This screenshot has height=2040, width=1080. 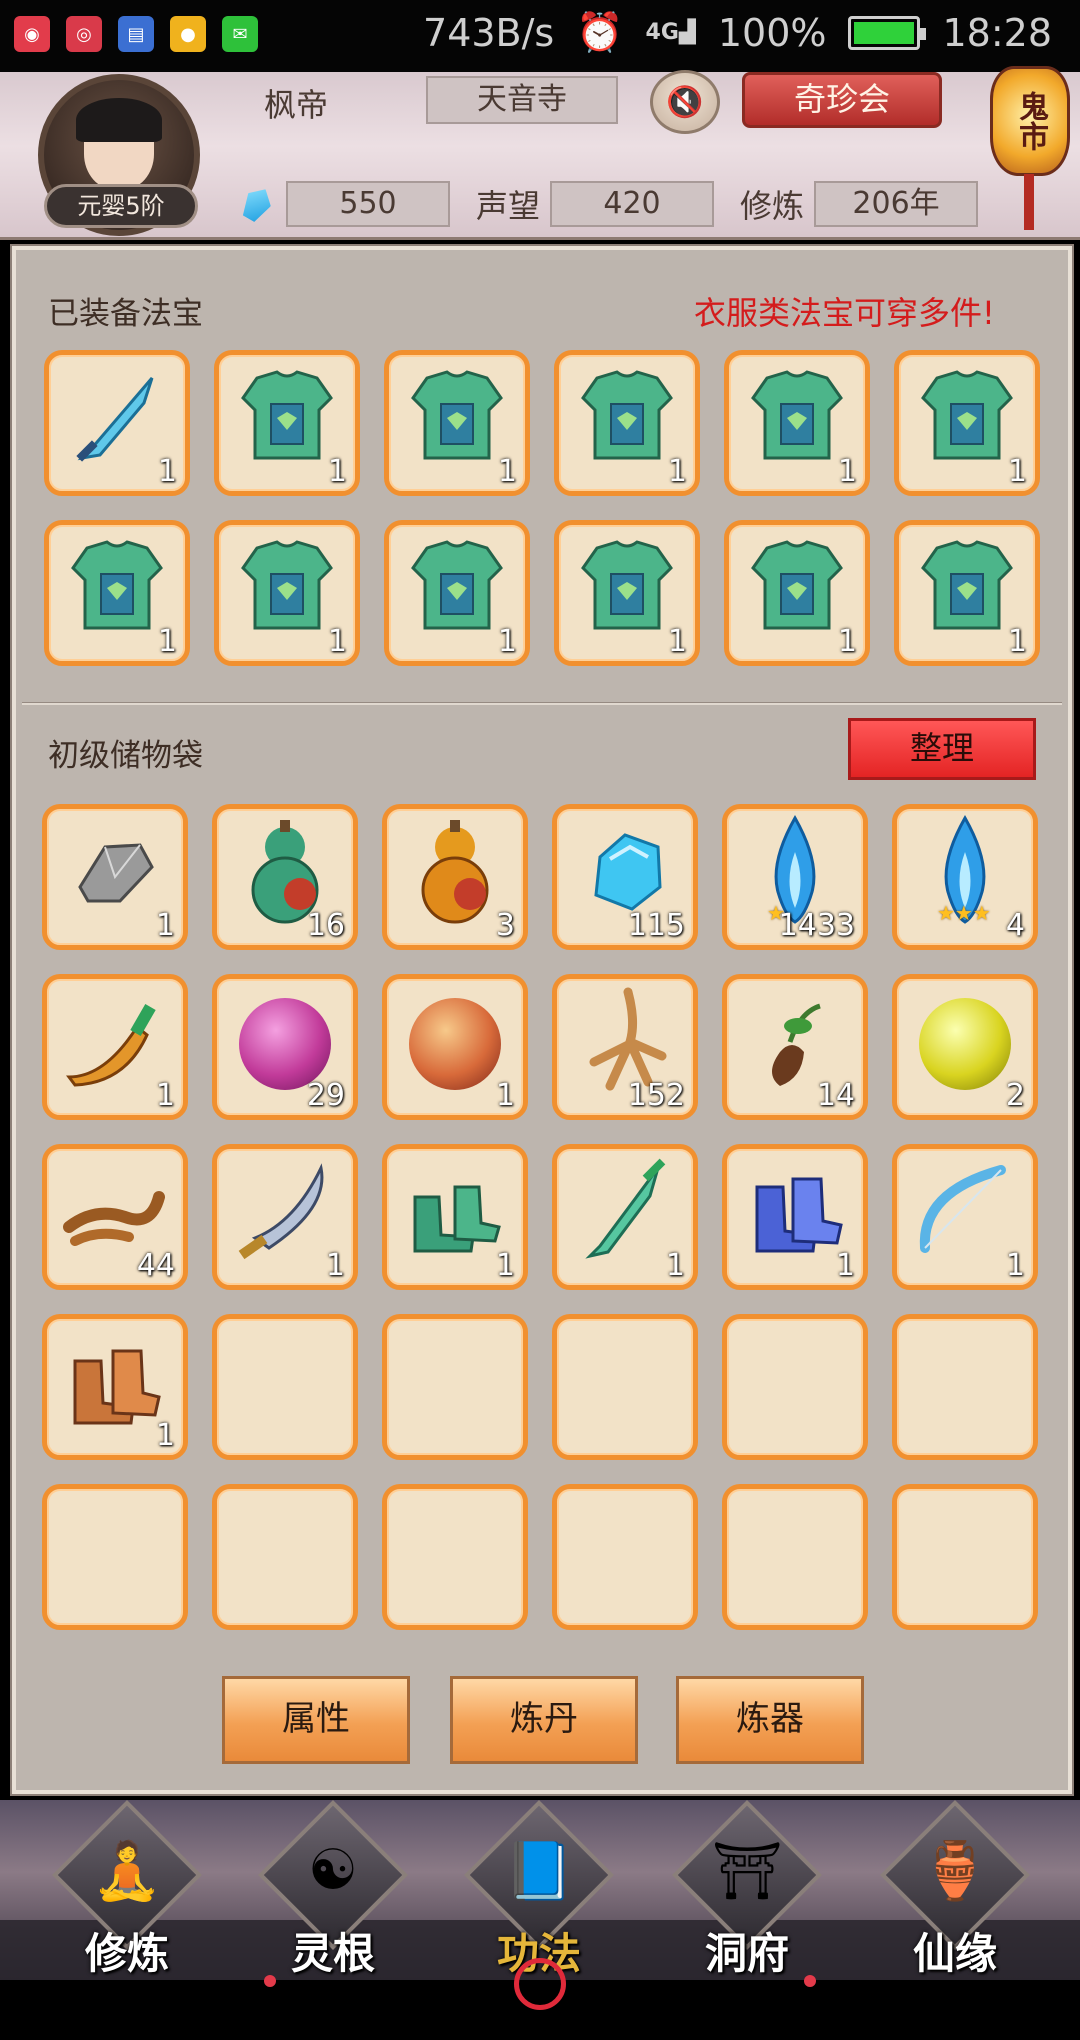 I want to click on forging-button: 炼器, so click(x=770, y=1720).